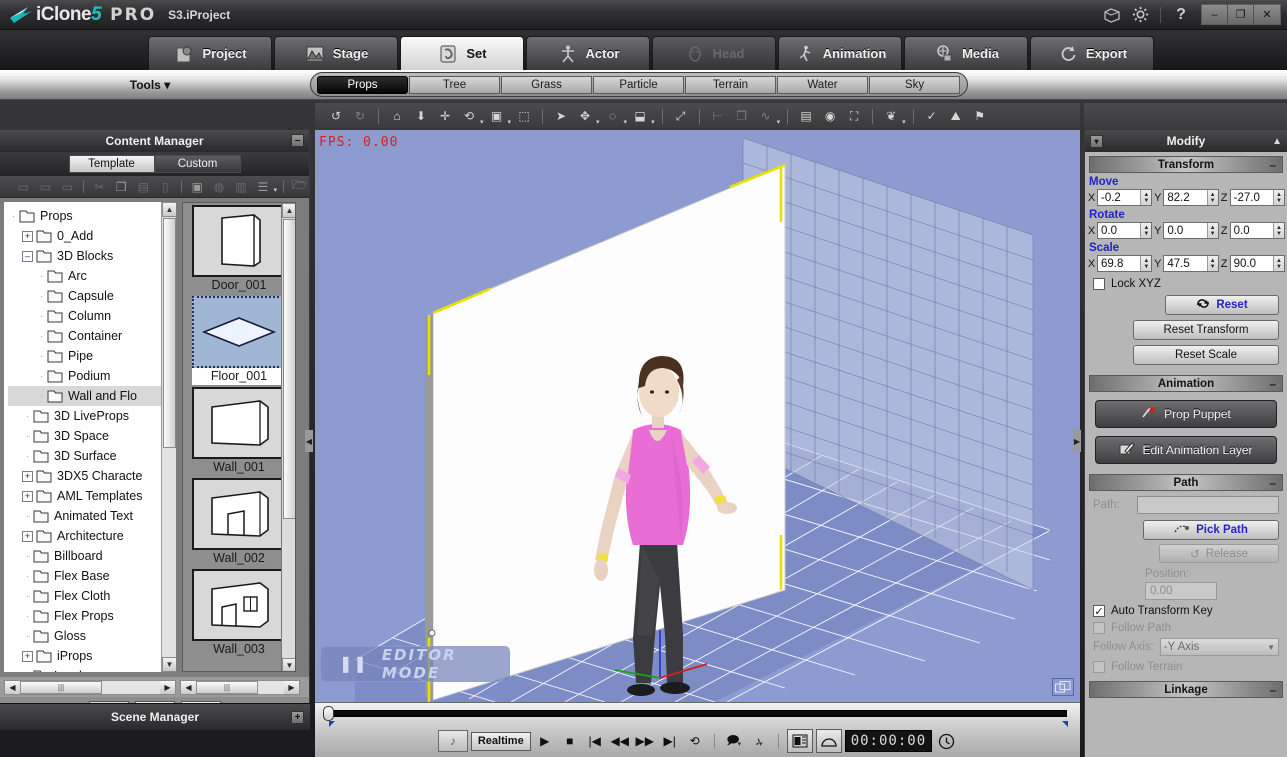 The height and width of the screenshot is (757, 1287). I want to click on wall-door-thumb, so click(239, 514).